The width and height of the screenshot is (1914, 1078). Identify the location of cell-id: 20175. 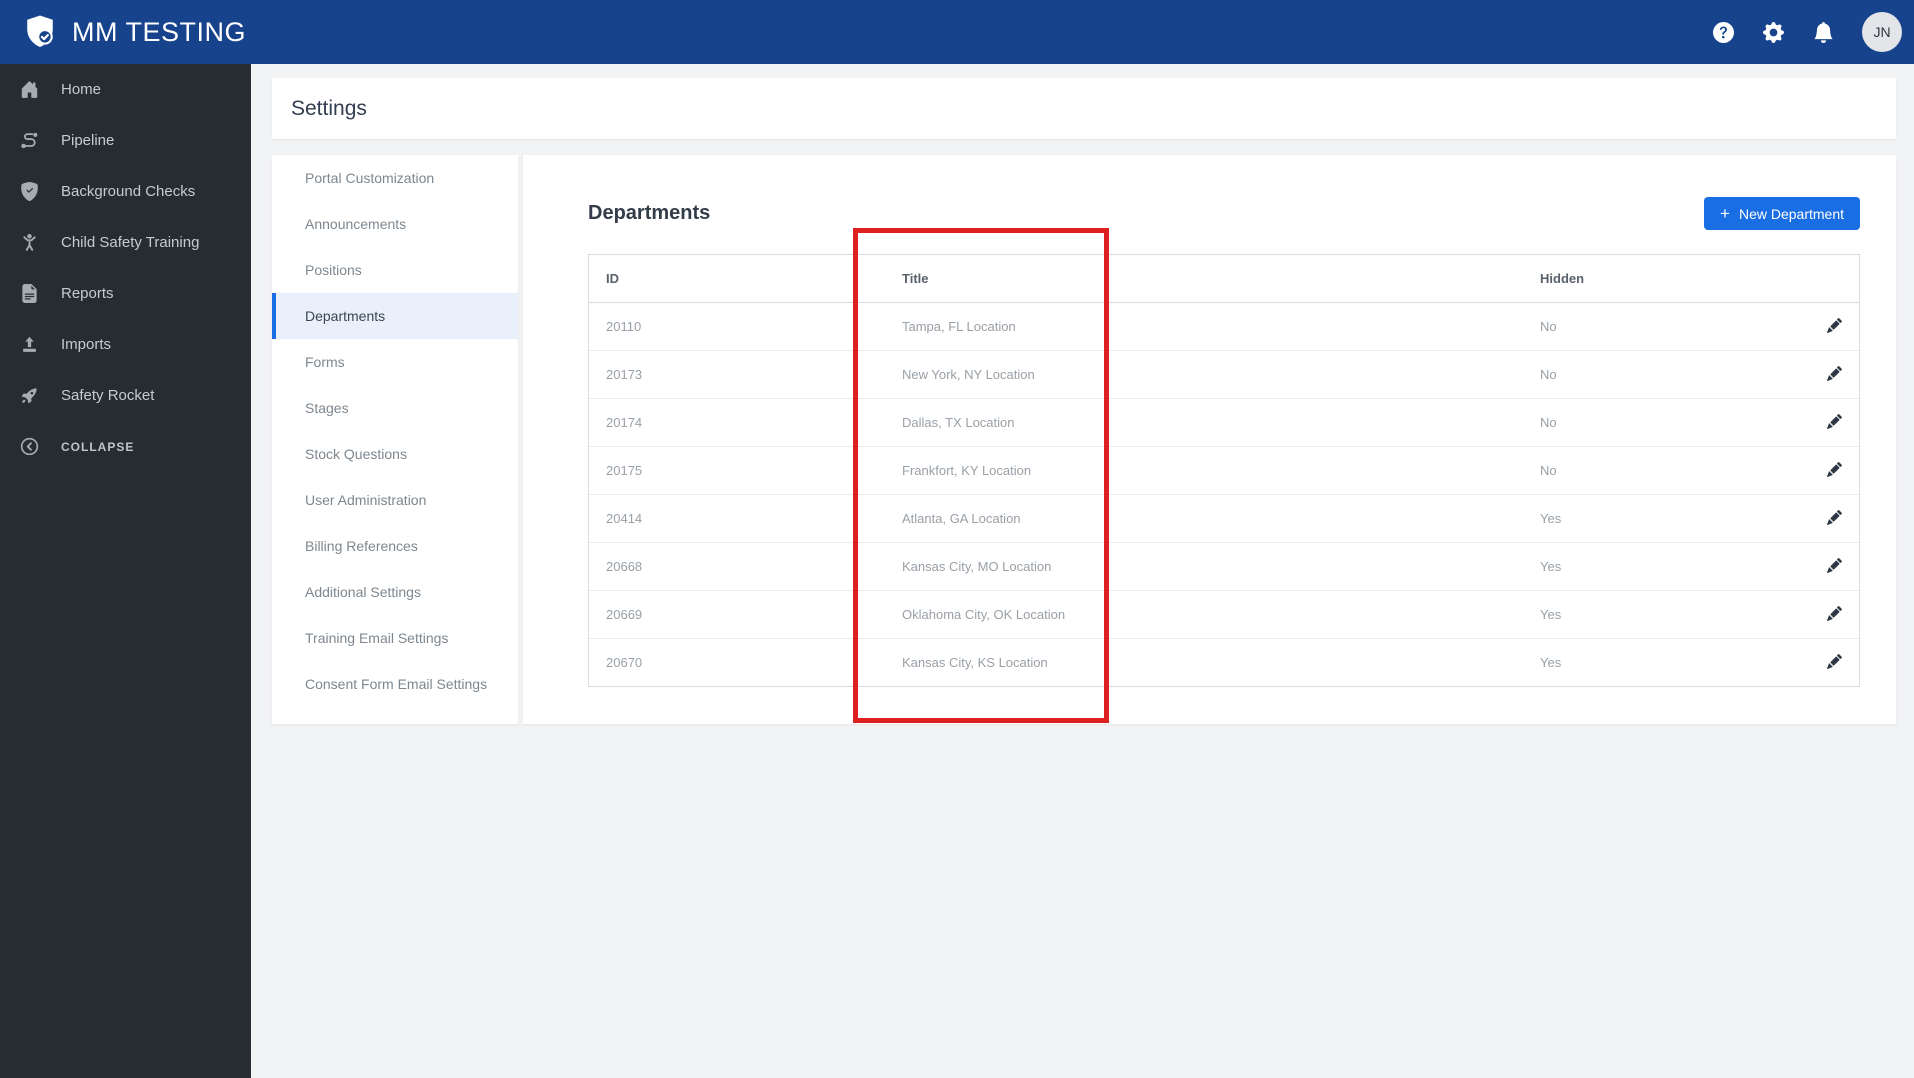
(737, 470).